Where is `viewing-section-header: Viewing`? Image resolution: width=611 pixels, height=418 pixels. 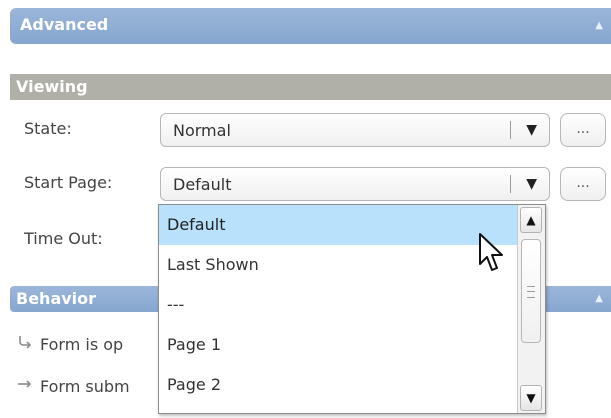 viewing-section-header: Viewing is located at coordinates (310, 87).